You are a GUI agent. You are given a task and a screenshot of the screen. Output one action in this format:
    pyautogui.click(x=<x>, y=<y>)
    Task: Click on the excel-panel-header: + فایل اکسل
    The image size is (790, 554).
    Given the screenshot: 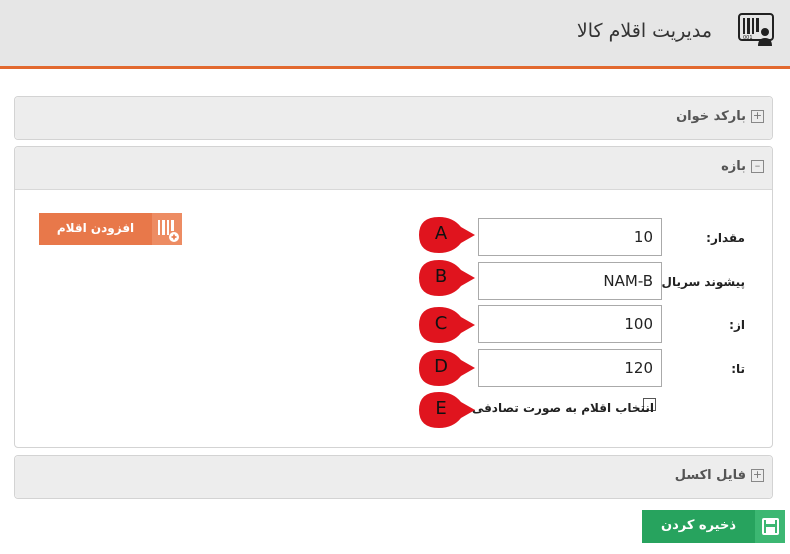 What is the action you would take?
    pyautogui.click(x=393, y=477)
    